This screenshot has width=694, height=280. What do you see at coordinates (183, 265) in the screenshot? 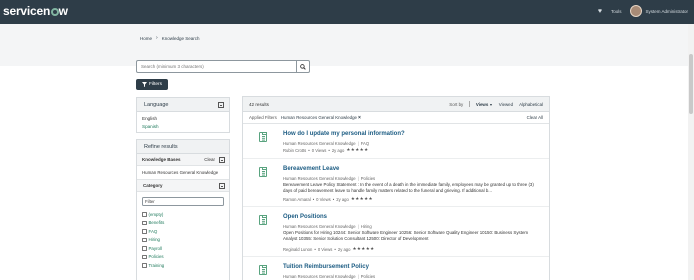
I see `category-item-training: Training` at bounding box center [183, 265].